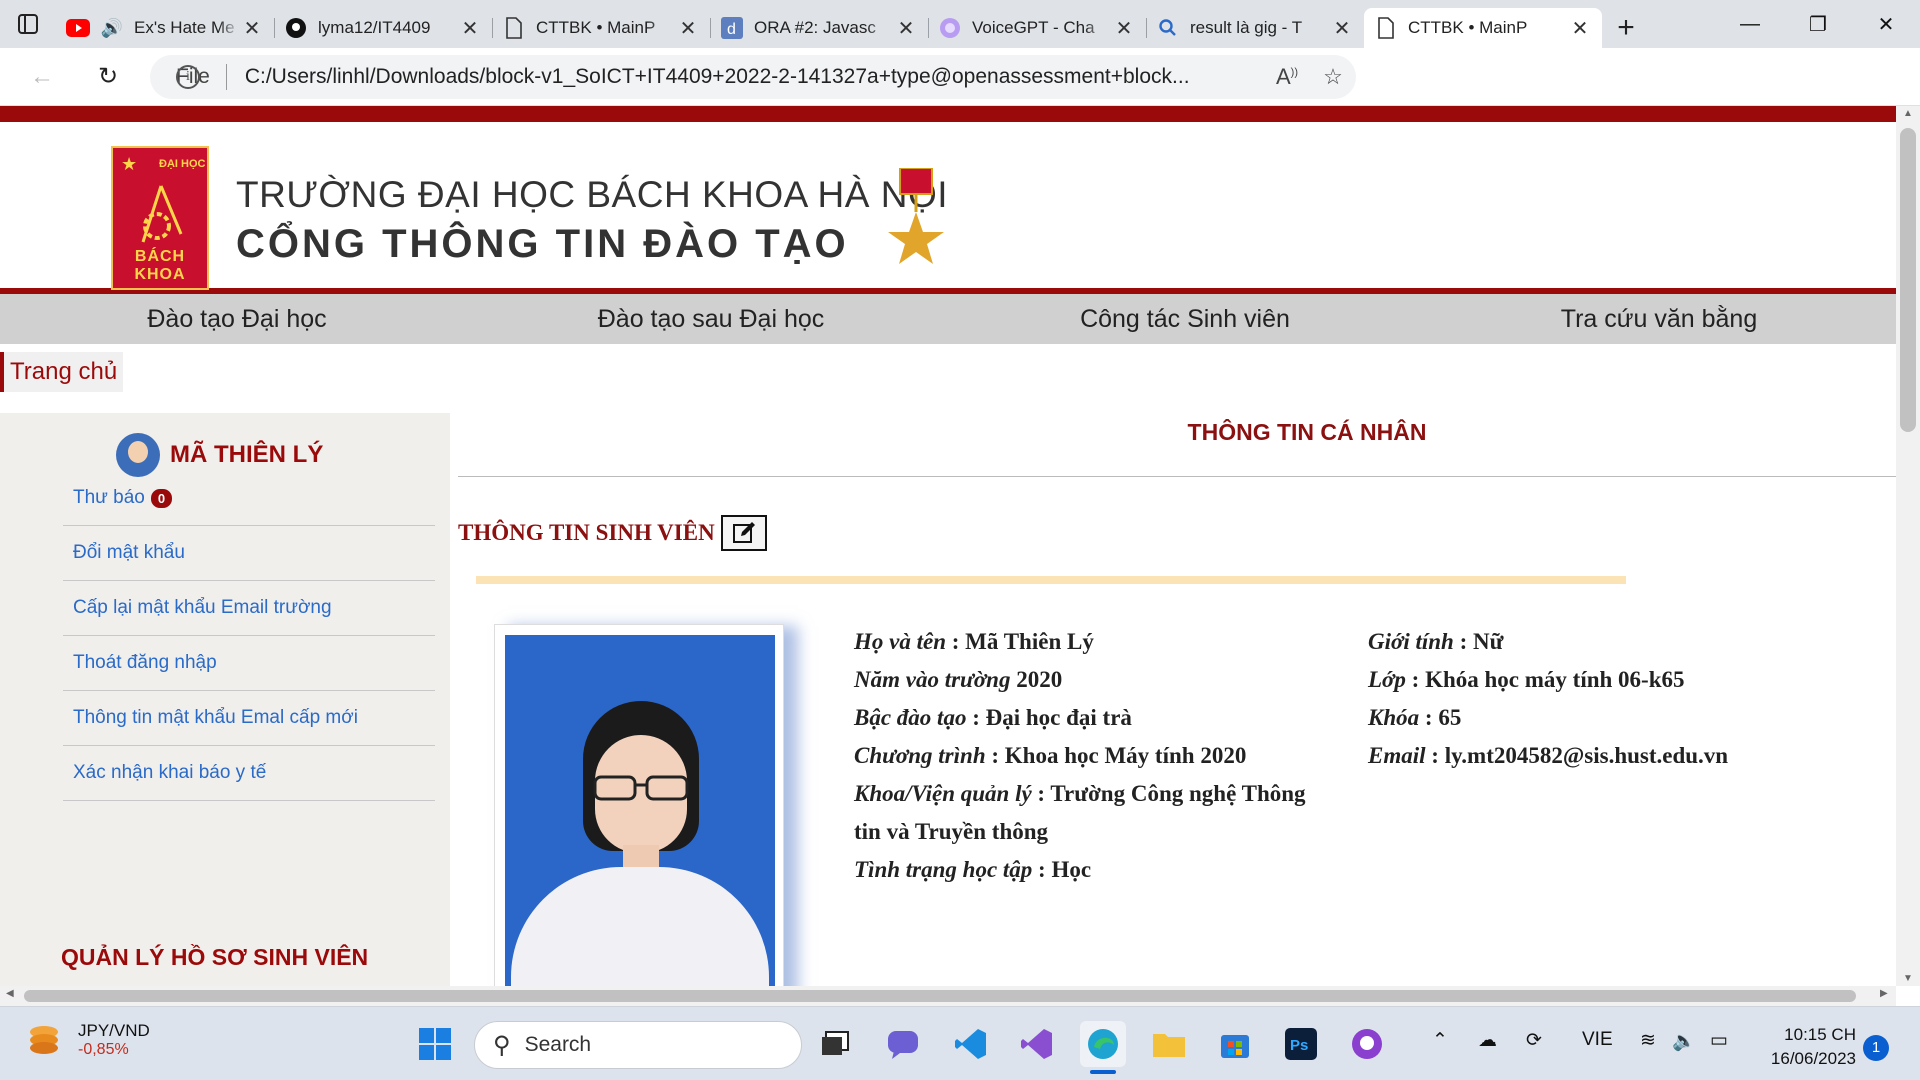 The image size is (1920, 1080). What do you see at coordinates (1876, 1048) in the screenshot?
I see `notification-count-badge: 1` at bounding box center [1876, 1048].